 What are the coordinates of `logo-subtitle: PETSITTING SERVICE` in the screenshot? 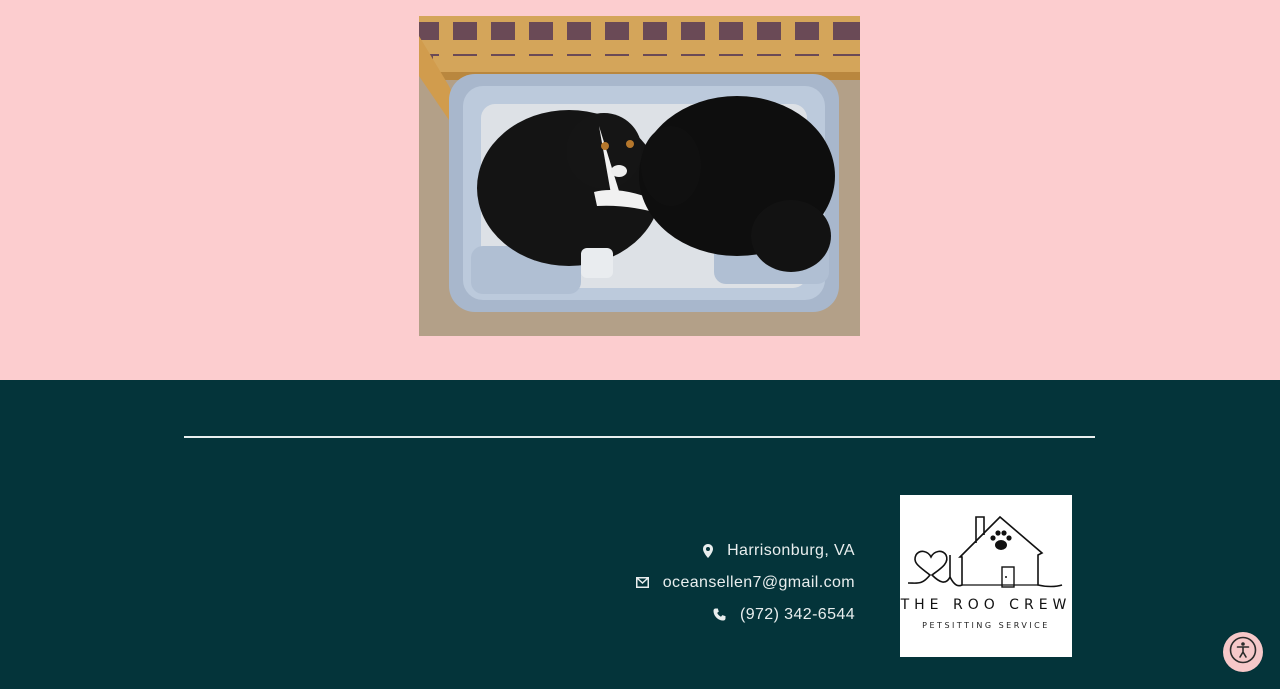 It's located at (986, 625).